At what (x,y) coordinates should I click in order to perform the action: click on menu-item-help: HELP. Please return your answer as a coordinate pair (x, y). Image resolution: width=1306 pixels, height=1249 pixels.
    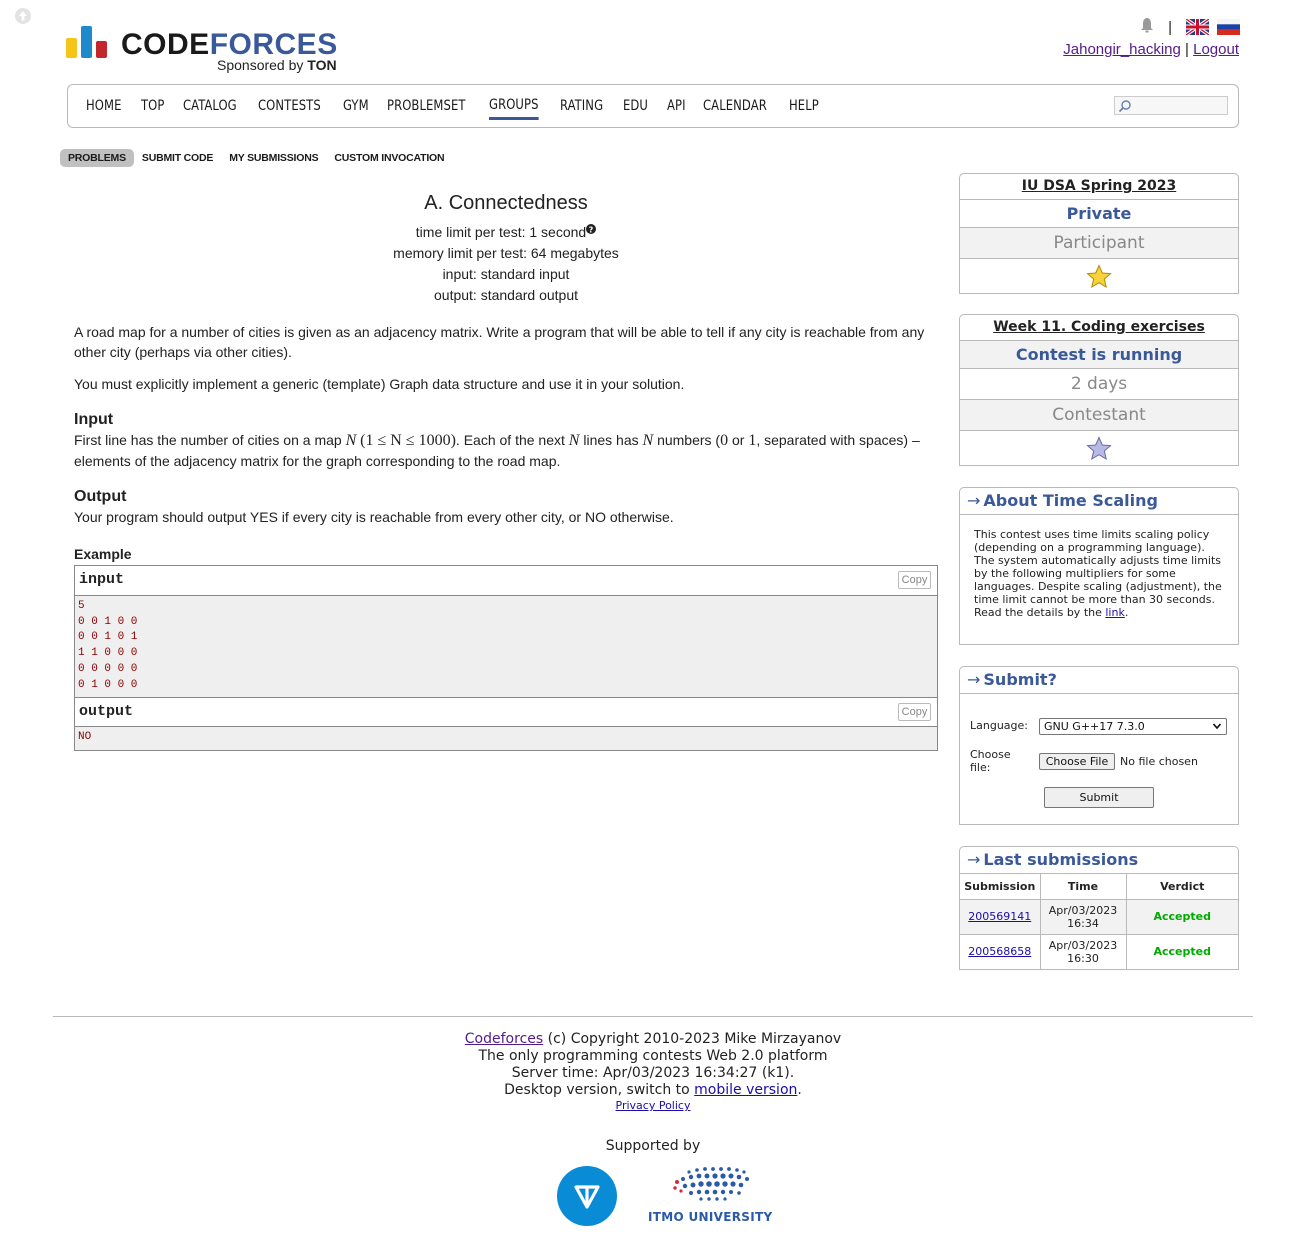
    Looking at the image, I should click on (804, 106).